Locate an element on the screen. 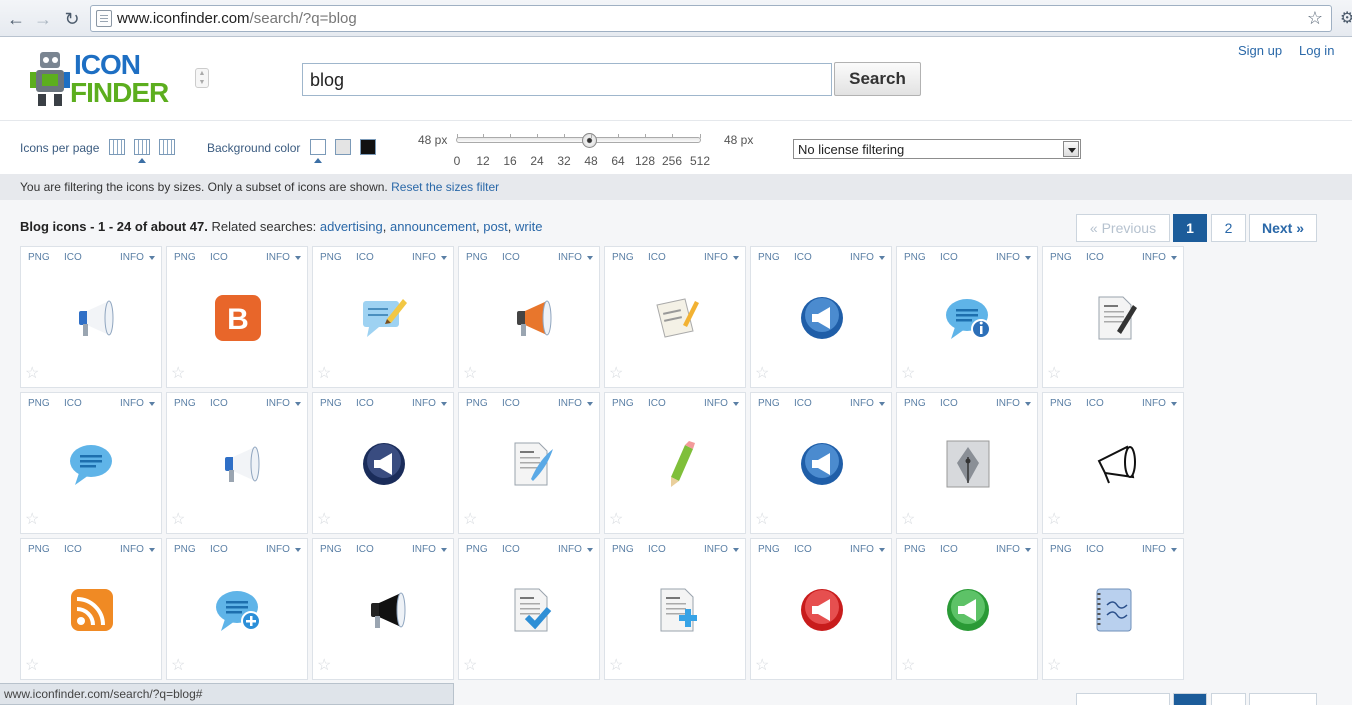  chat-info-icon is located at coordinates (968, 318).